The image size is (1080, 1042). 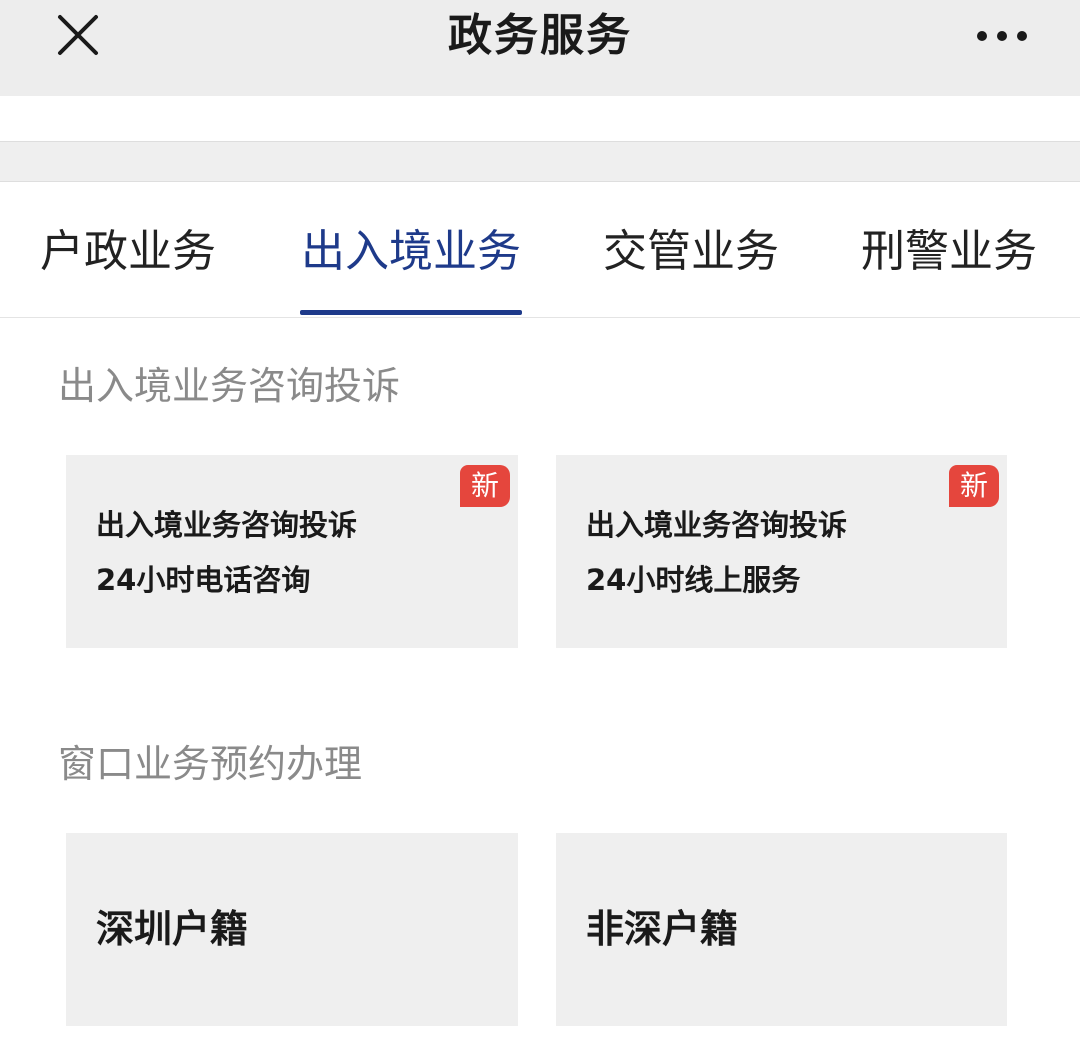 What do you see at coordinates (540, 250) in the screenshot?
I see `tab-bar: 户政业务 出入境业务 交管业务 刑警业务` at bounding box center [540, 250].